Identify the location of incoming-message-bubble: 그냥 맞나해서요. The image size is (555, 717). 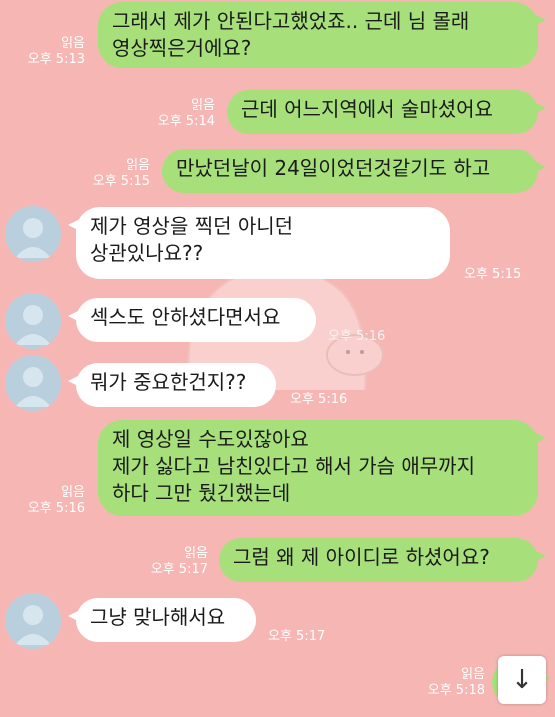
(162, 620).